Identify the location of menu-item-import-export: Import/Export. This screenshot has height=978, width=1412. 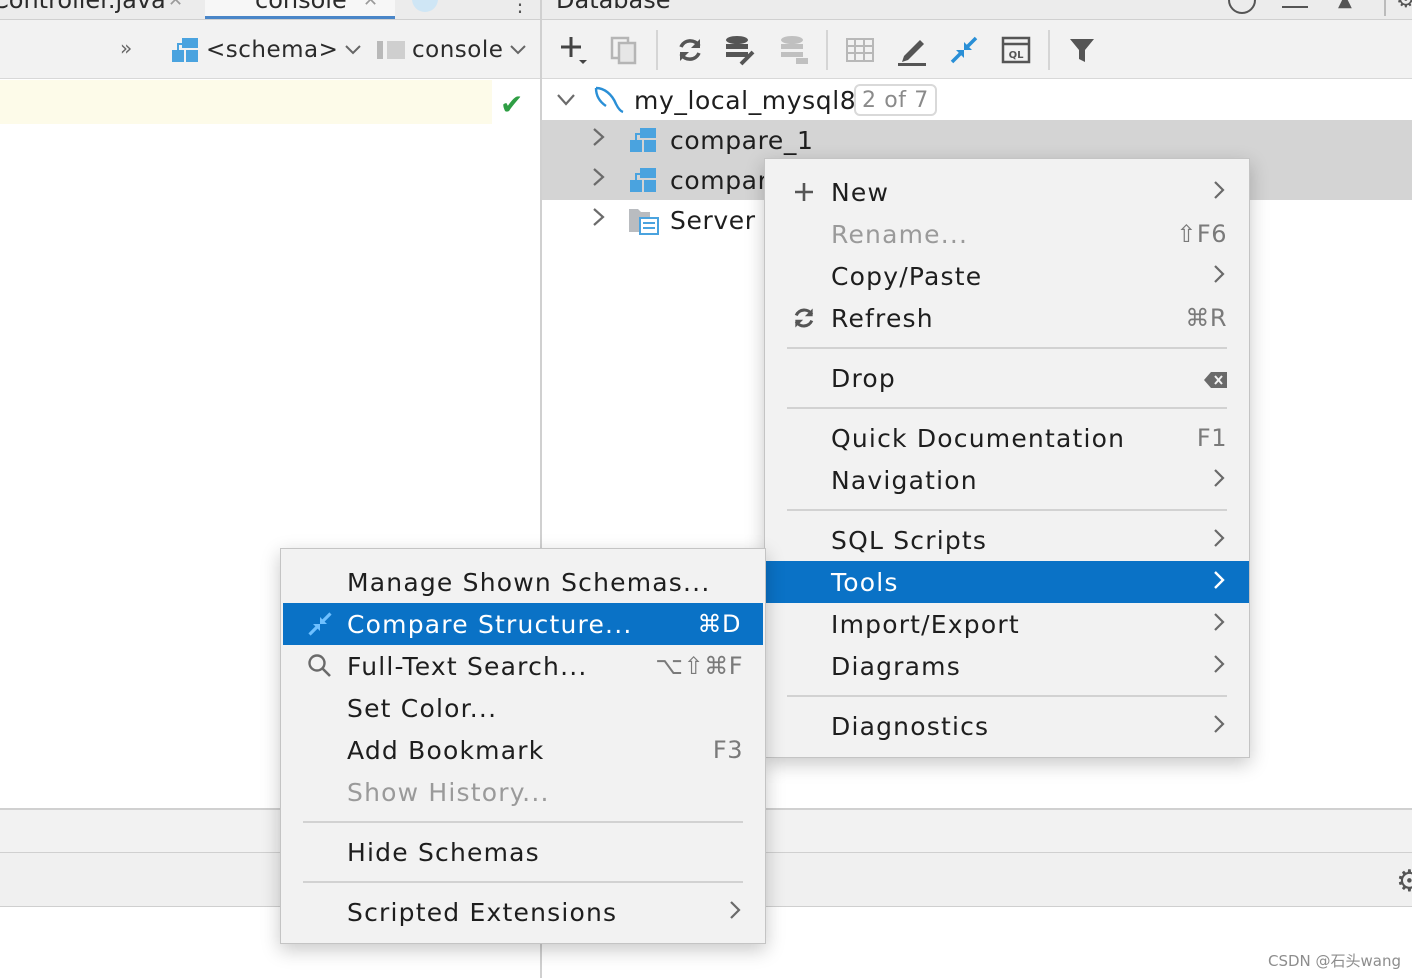
(1007, 624).